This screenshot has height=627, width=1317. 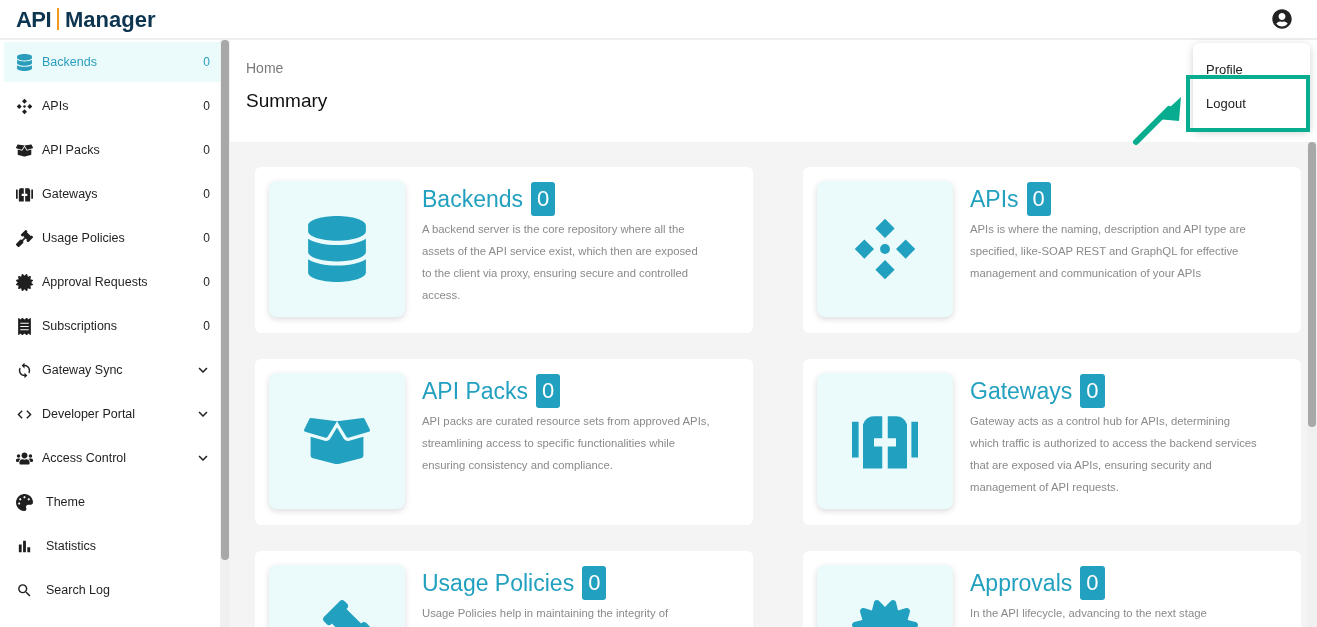 I want to click on palette-icon, so click(x=24, y=502).